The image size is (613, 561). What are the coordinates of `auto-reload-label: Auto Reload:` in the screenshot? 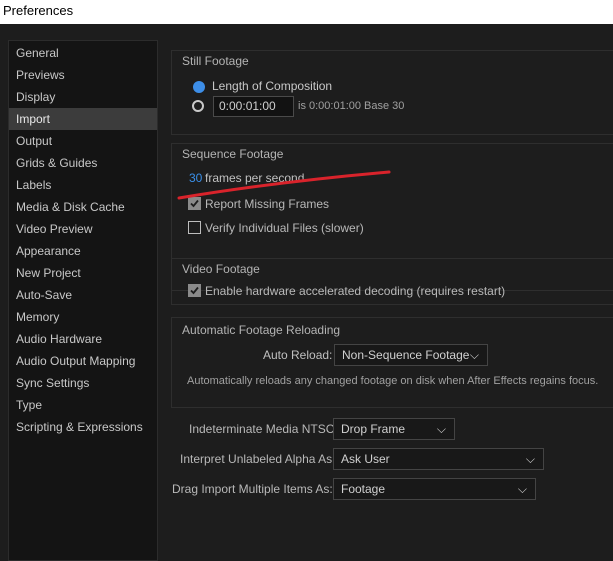 It's located at (298, 355).